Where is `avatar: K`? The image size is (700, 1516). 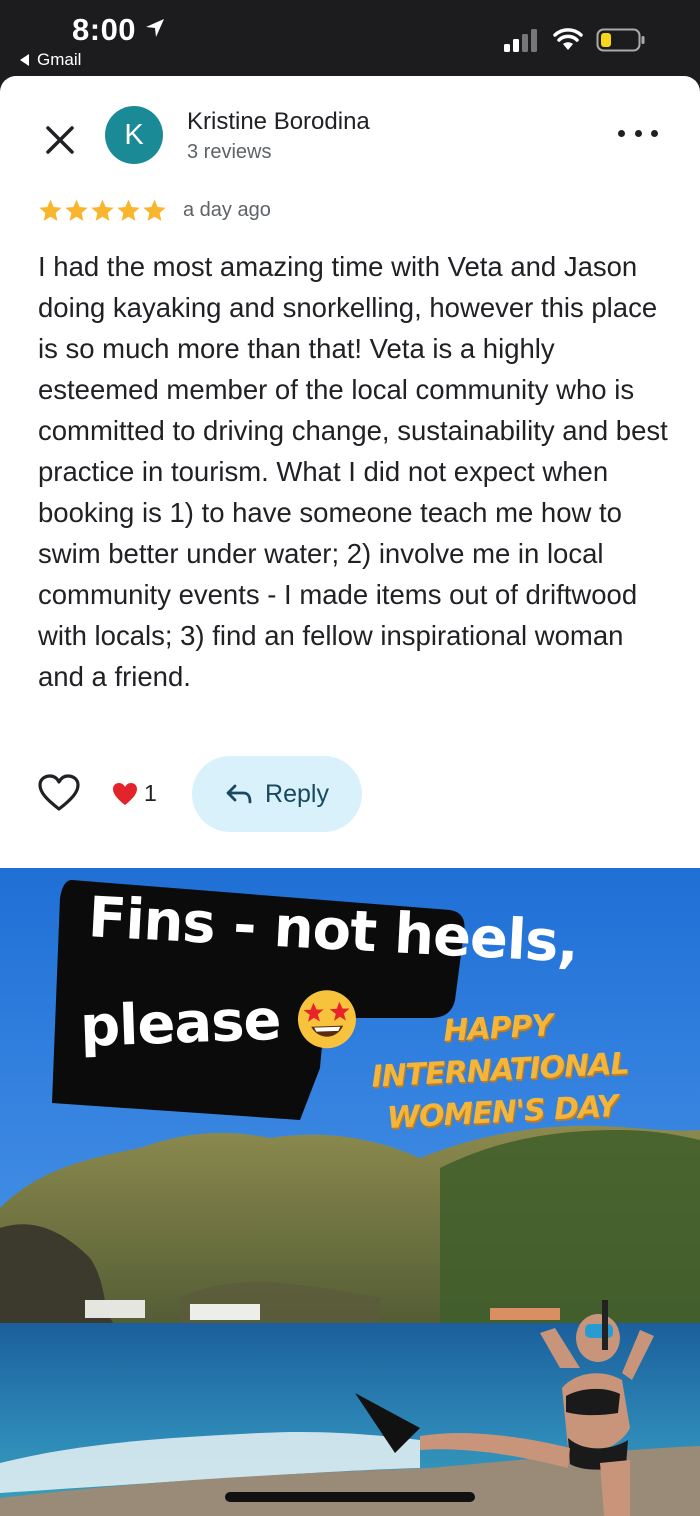
avatar: K is located at coordinates (134, 135).